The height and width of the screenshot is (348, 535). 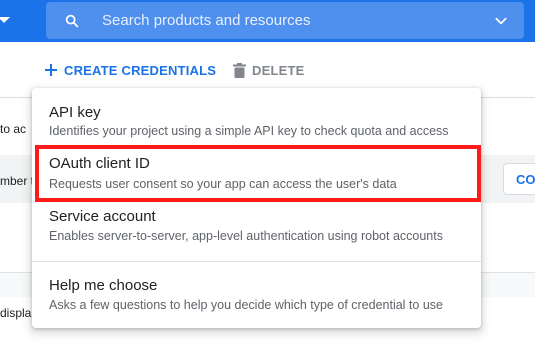 What do you see at coordinates (13, 129) in the screenshot?
I see `background-text-line: to ac` at bounding box center [13, 129].